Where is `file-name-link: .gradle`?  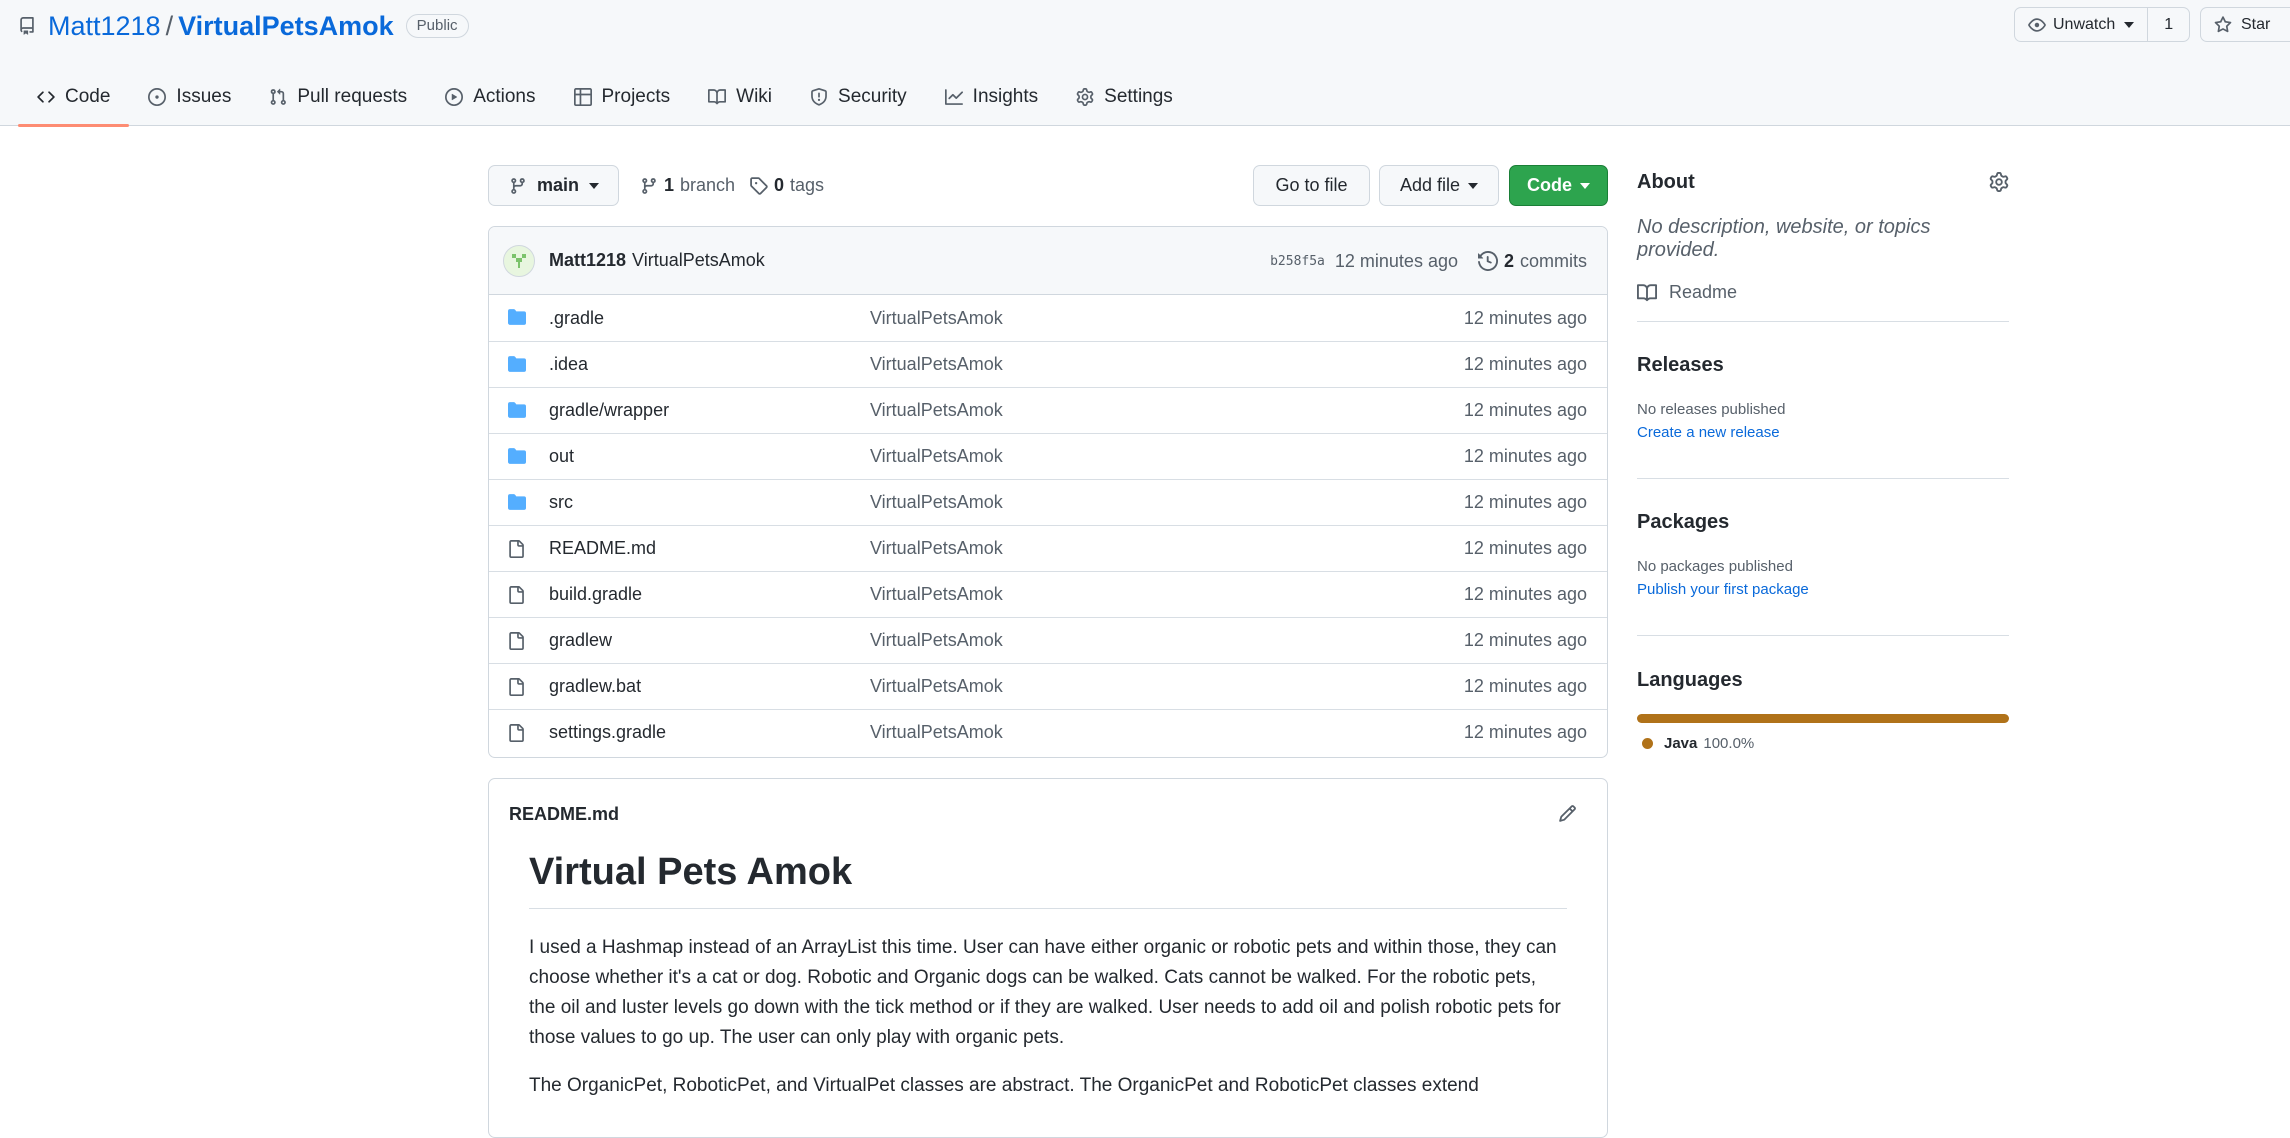 file-name-link: .gradle is located at coordinates (576, 318).